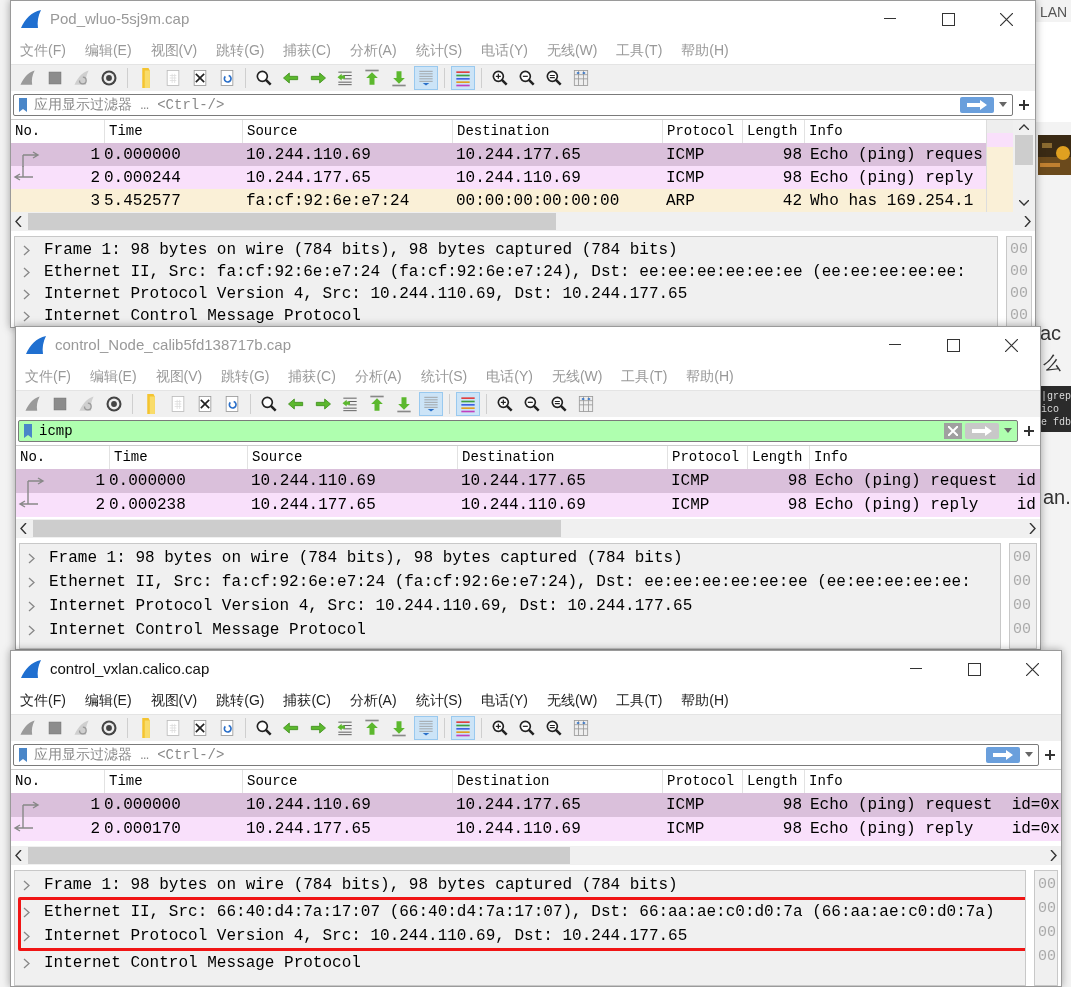  I want to click on right-arrow-icon, so click(1003, 754).